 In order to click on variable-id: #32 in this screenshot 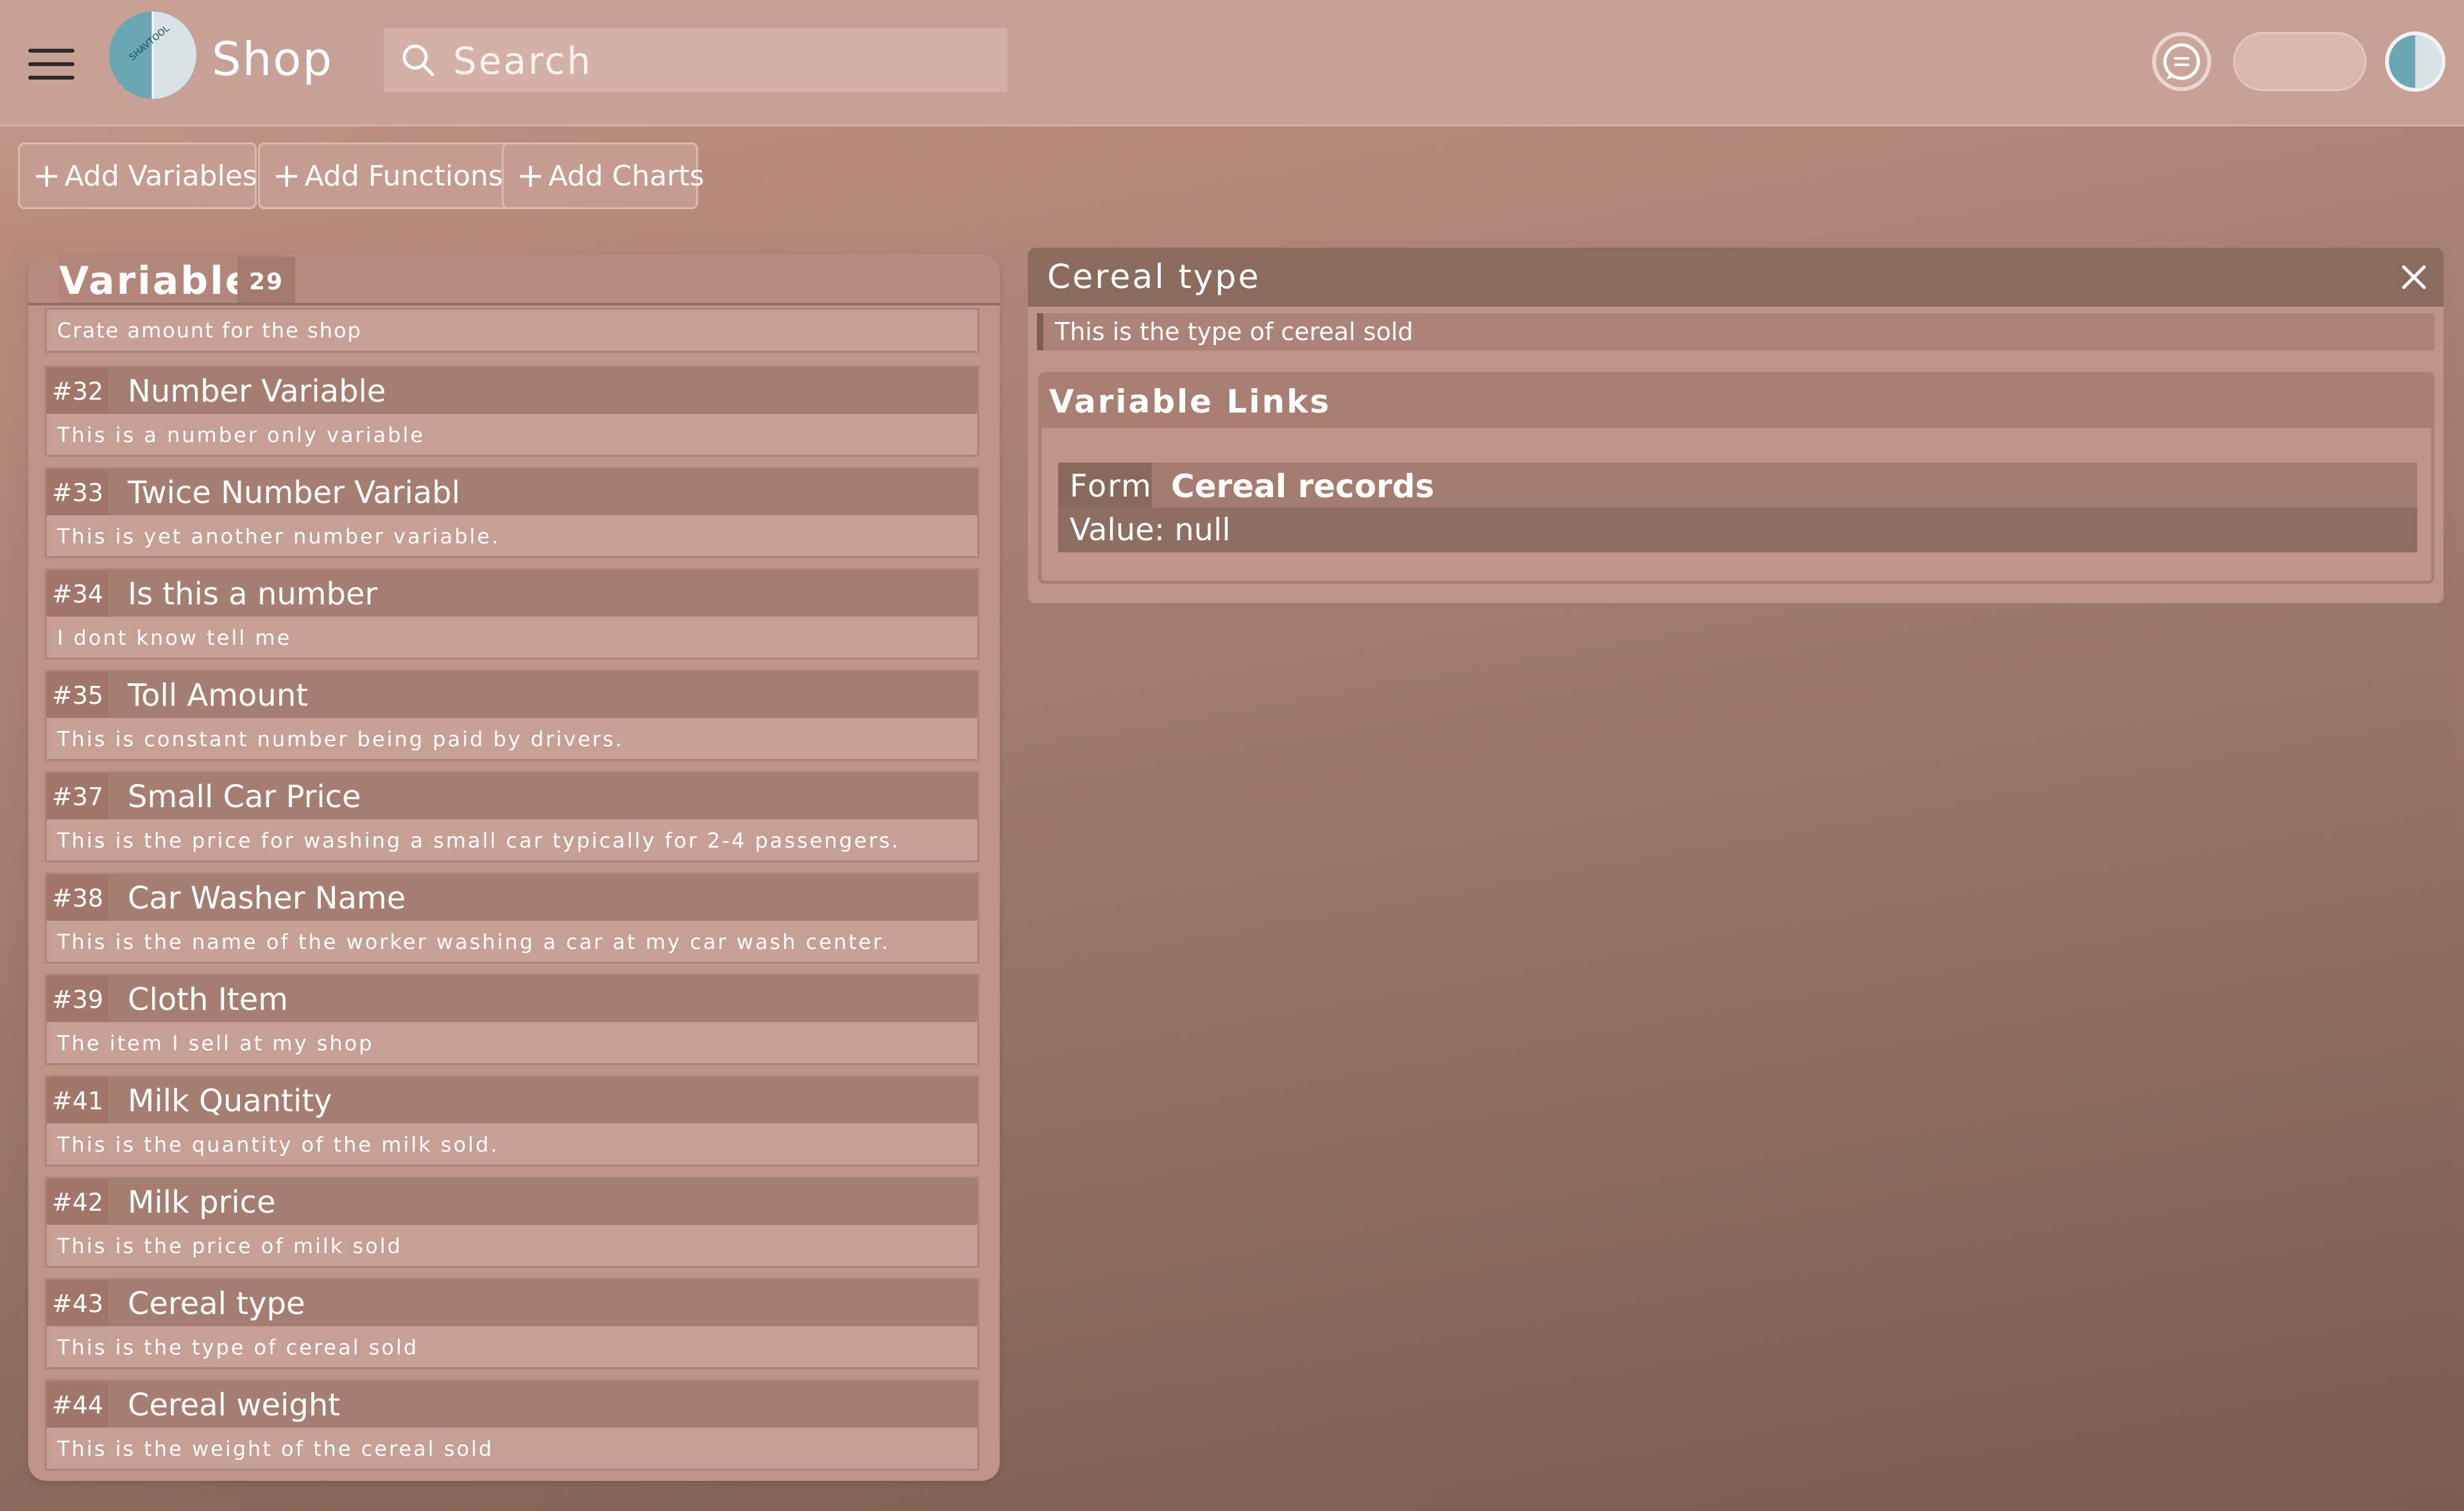, I will do `click(77, 391)`.